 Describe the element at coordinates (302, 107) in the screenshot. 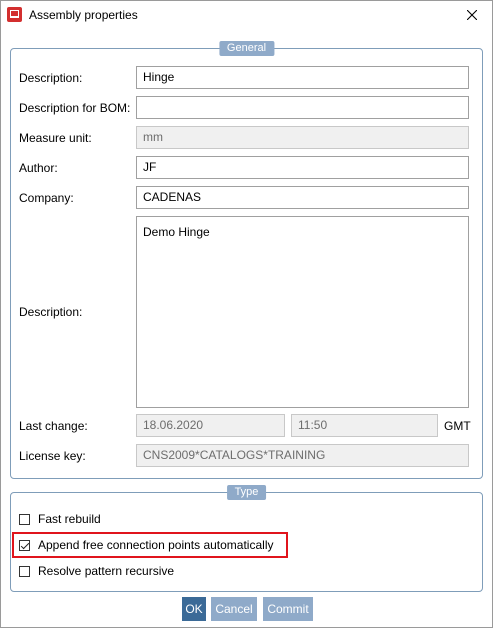

I see `bom-description-input` at that location.